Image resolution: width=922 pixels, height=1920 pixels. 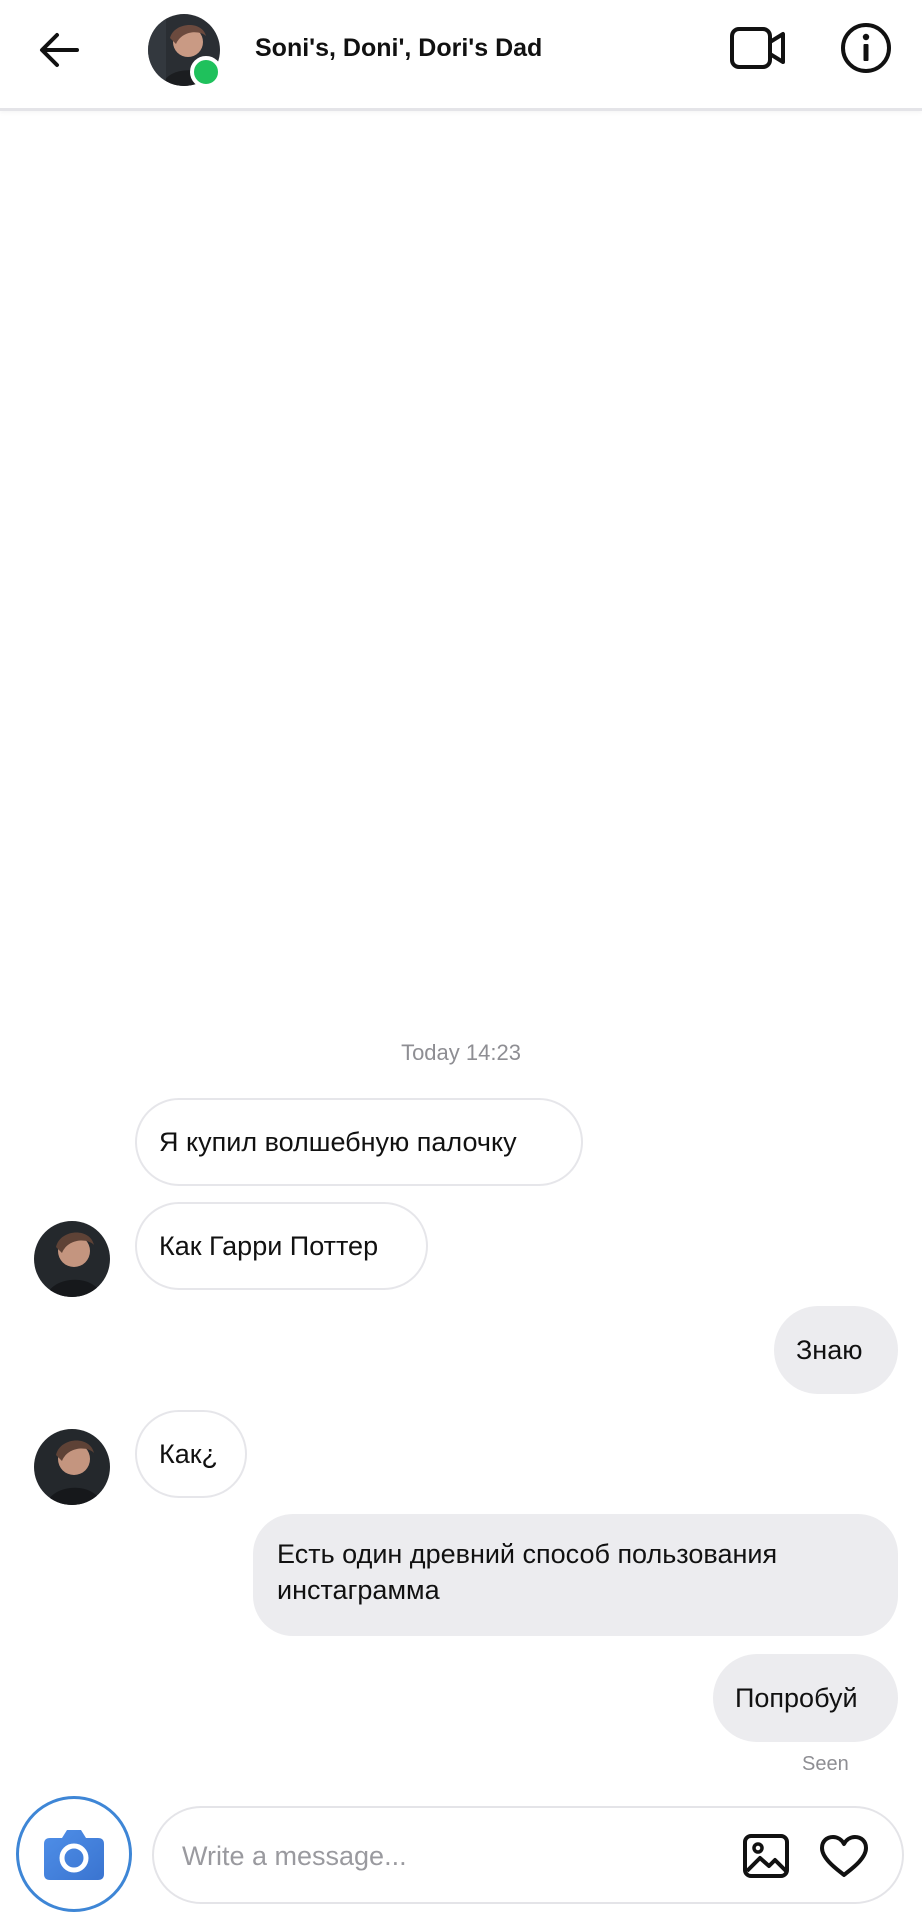 What do you see at coordinates (829, 1350) in the screenshot?
I see `message-text: Знаю` at bounding box center [829, 1350].